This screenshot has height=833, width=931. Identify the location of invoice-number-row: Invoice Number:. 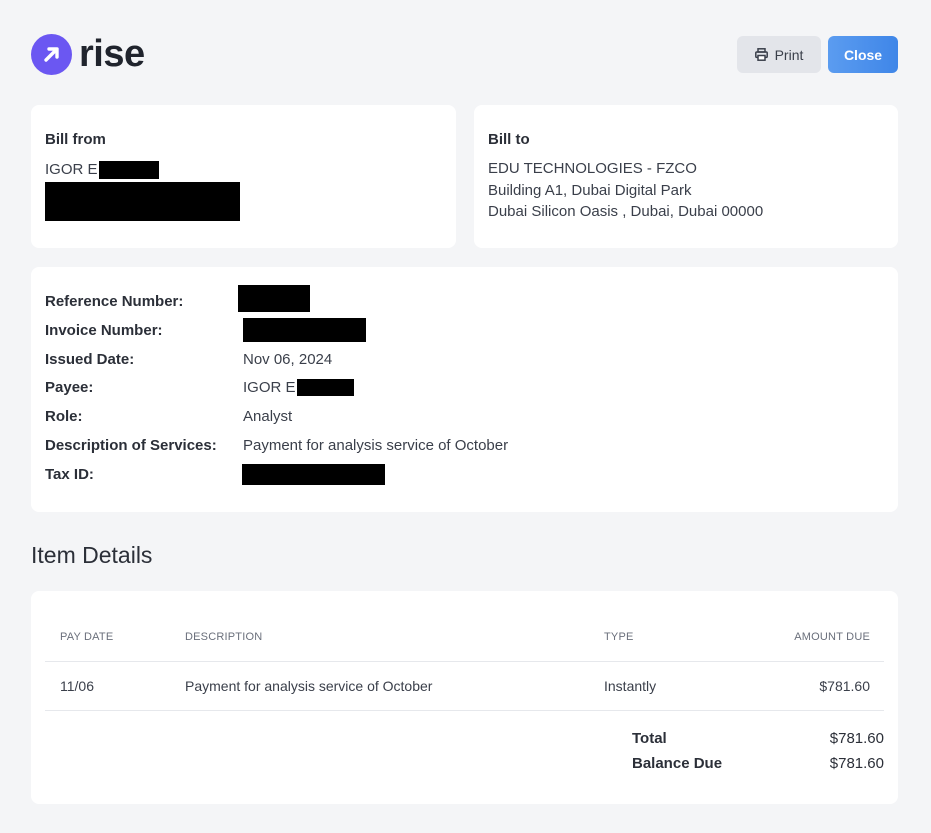
(205, 330).